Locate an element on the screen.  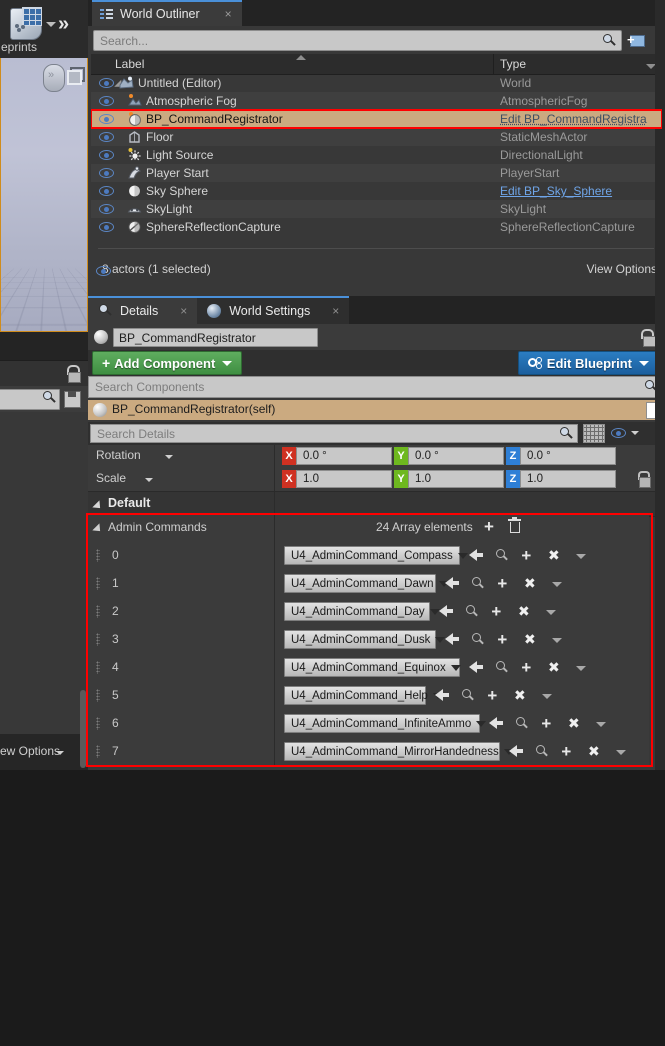
outliner-row-type-link: Edit BP_CommandRegistra is located at coordinates (573, 119).